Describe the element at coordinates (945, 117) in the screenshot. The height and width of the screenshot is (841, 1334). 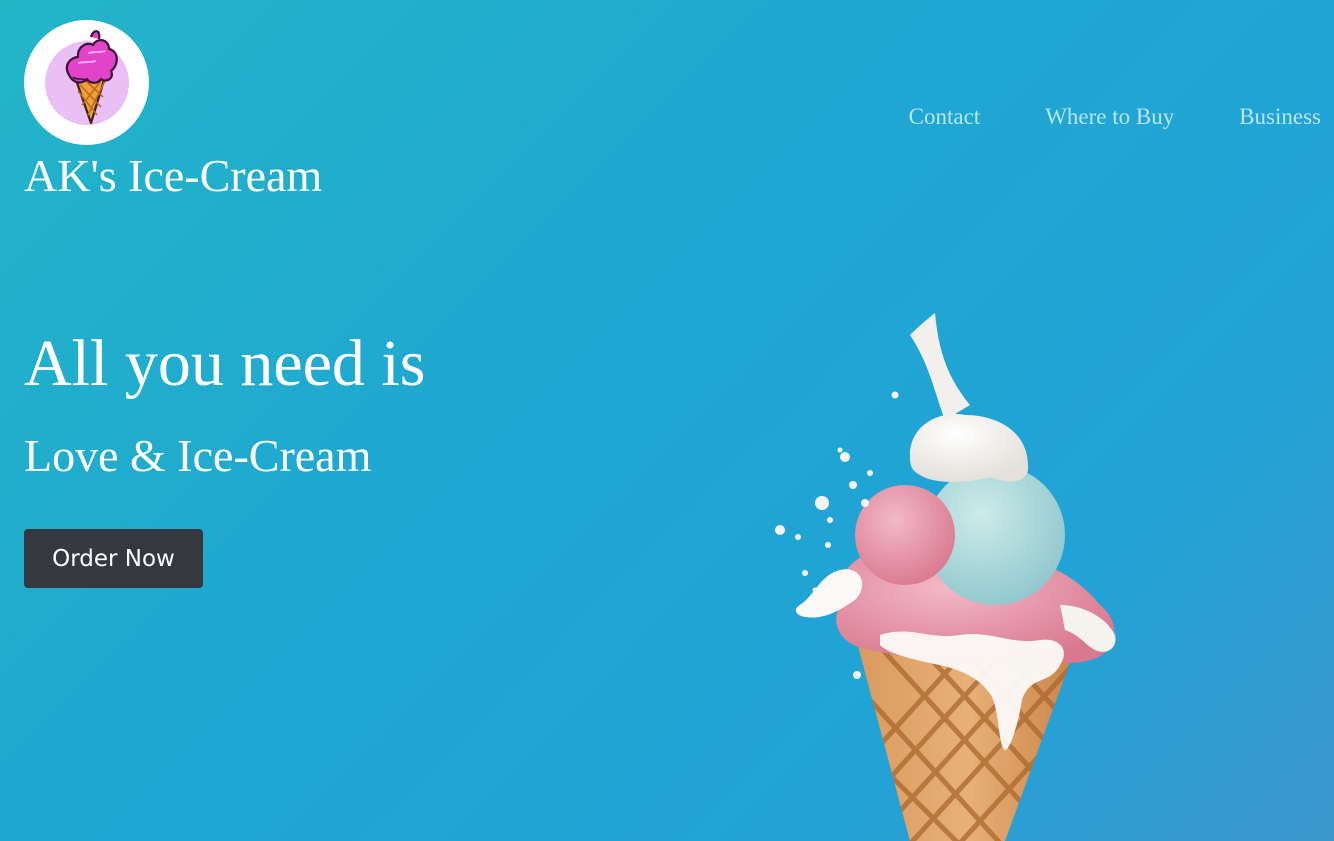
I see `nav-link-contact: Contact` at that location.